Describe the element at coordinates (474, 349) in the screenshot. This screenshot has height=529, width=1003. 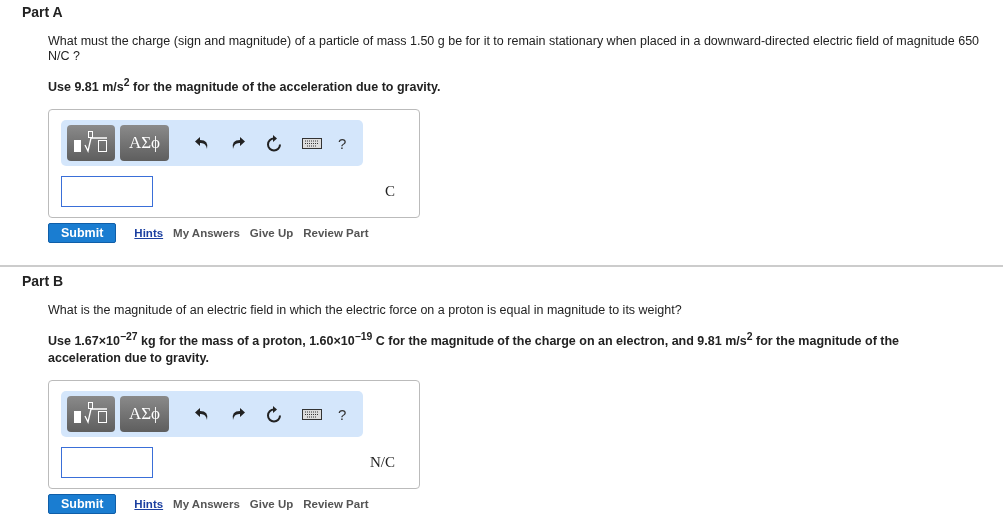
I see `given-text: Use 1.67×10$^{−27}$ kg for the mass of a proton, 1.60×10$^{−19}$ C for the magnitude of the charge on an electron, and 9.81 m/s$^{2}$ for the magnitude of the acceleration due to gravity.` at that location.